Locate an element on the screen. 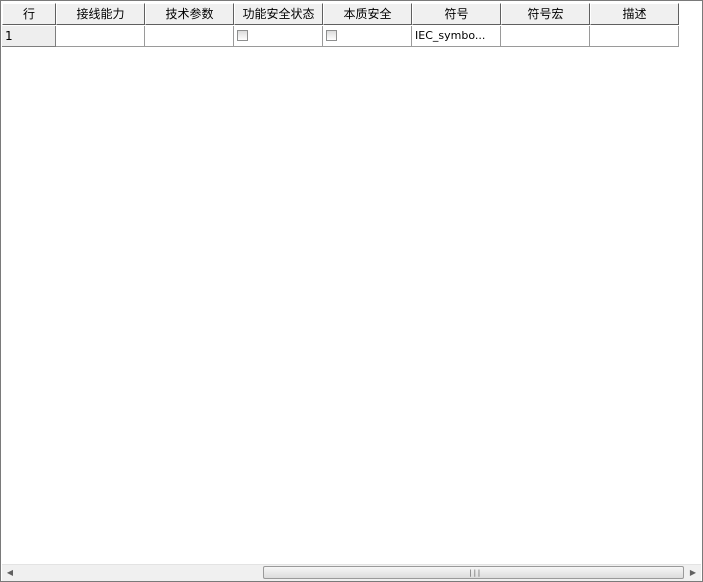  grip-icon: ||| is located at coordinates (475, 573).